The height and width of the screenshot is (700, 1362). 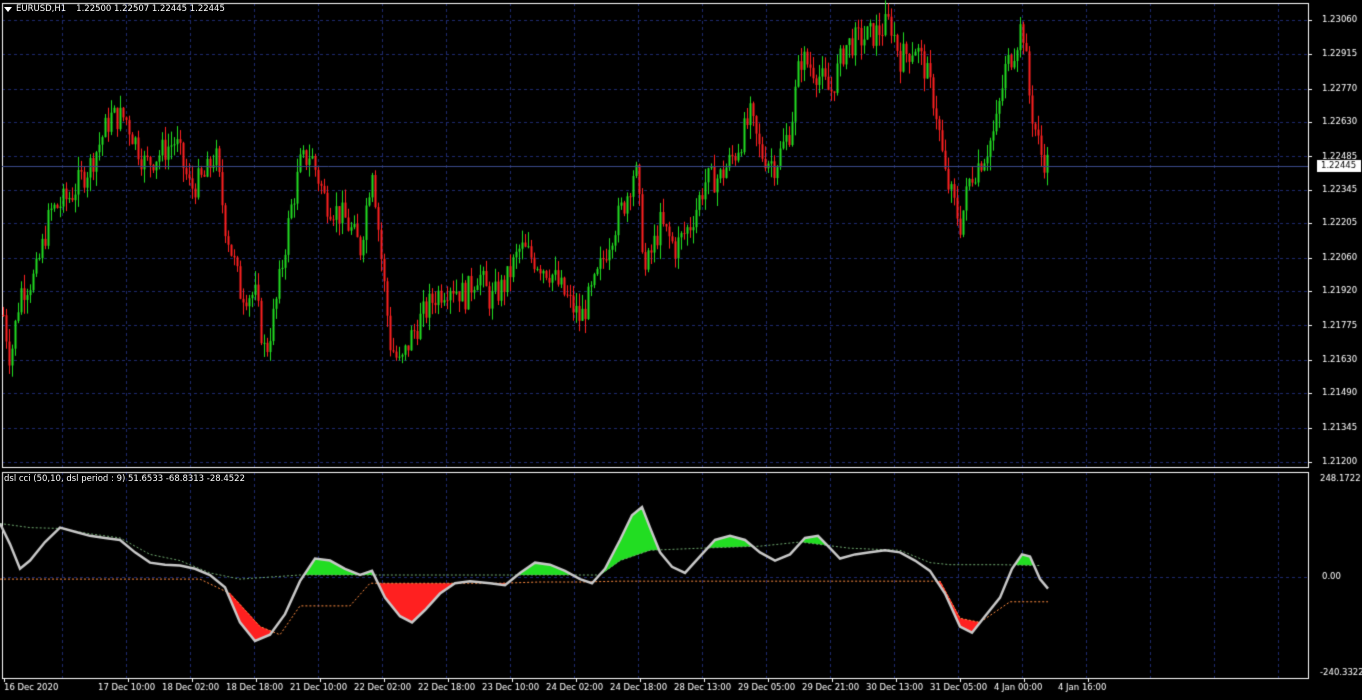 What do you see at coordinates (150, 9) in the screenshot?
I see `ohlc-values: 1.22500 1.22507 1.22445 1.22445` at bounding box center [150, 9].